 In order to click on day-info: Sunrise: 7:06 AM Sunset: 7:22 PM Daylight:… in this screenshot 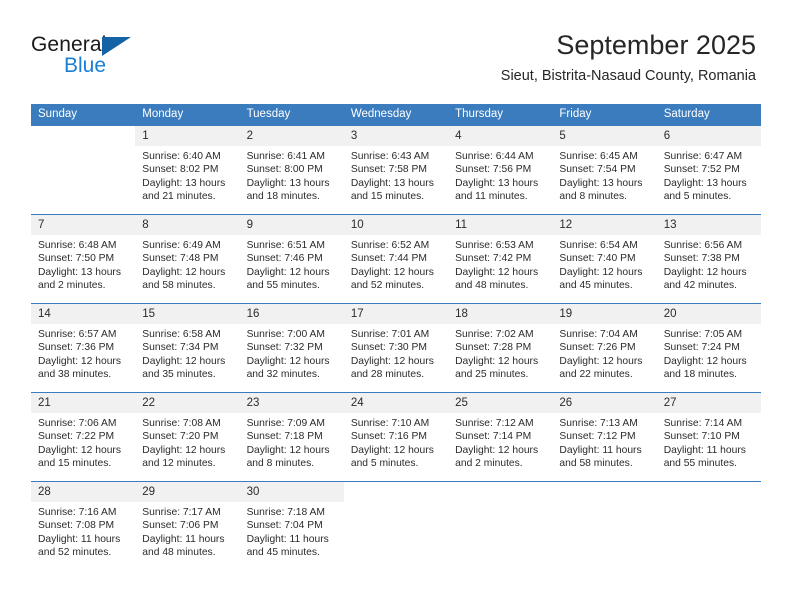, I will do `click(83, 442)`.